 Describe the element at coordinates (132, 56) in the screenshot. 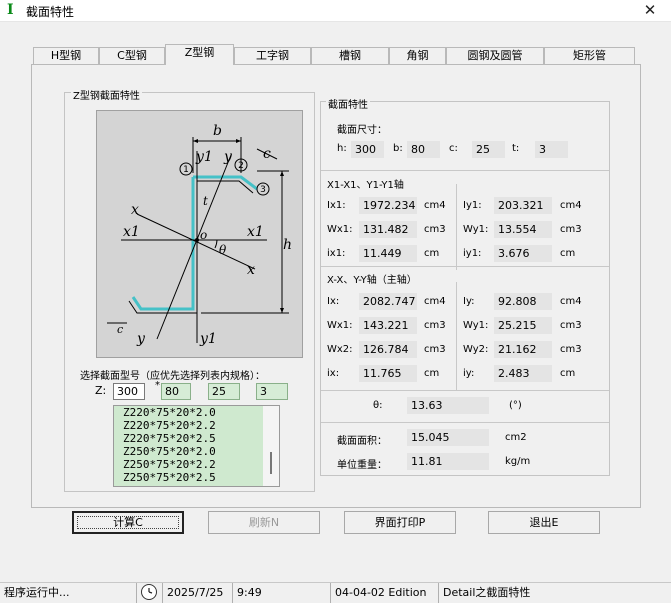

I see `tab-c-steel: C型钢` at that location.